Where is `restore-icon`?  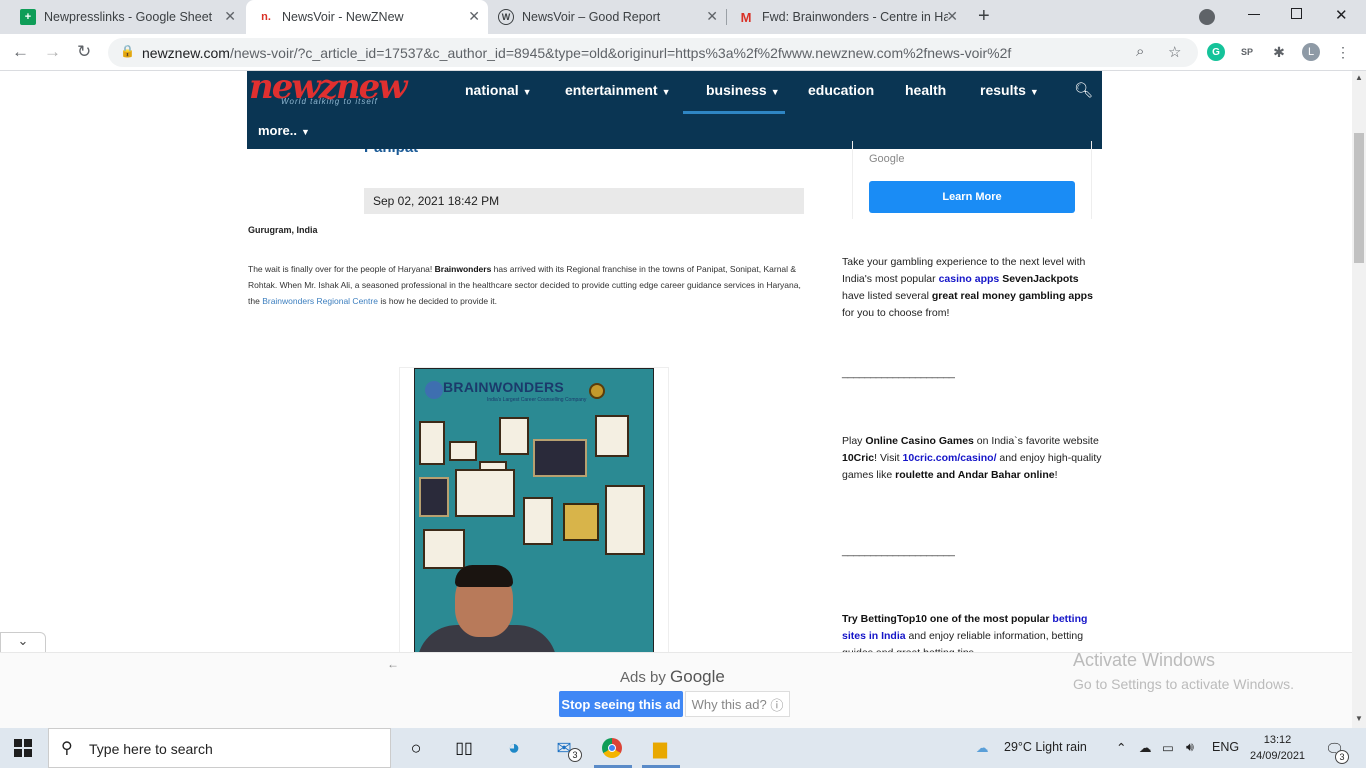 restore-icon is located at coordinates (1296, 13).